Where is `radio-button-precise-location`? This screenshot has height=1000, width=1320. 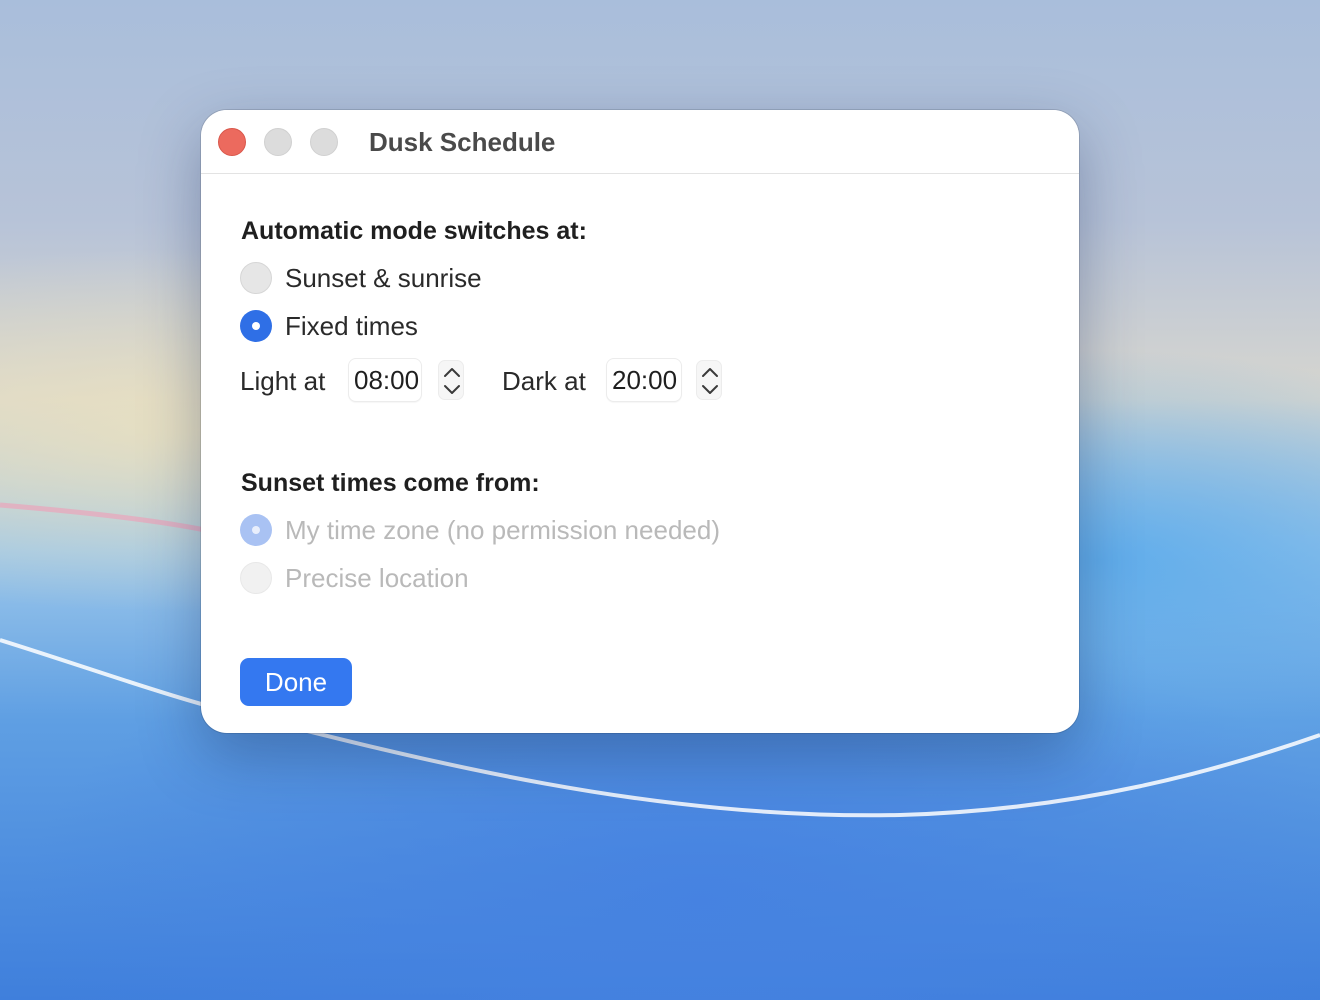
radio-button-precise-location is located at coordinates (256, 578).